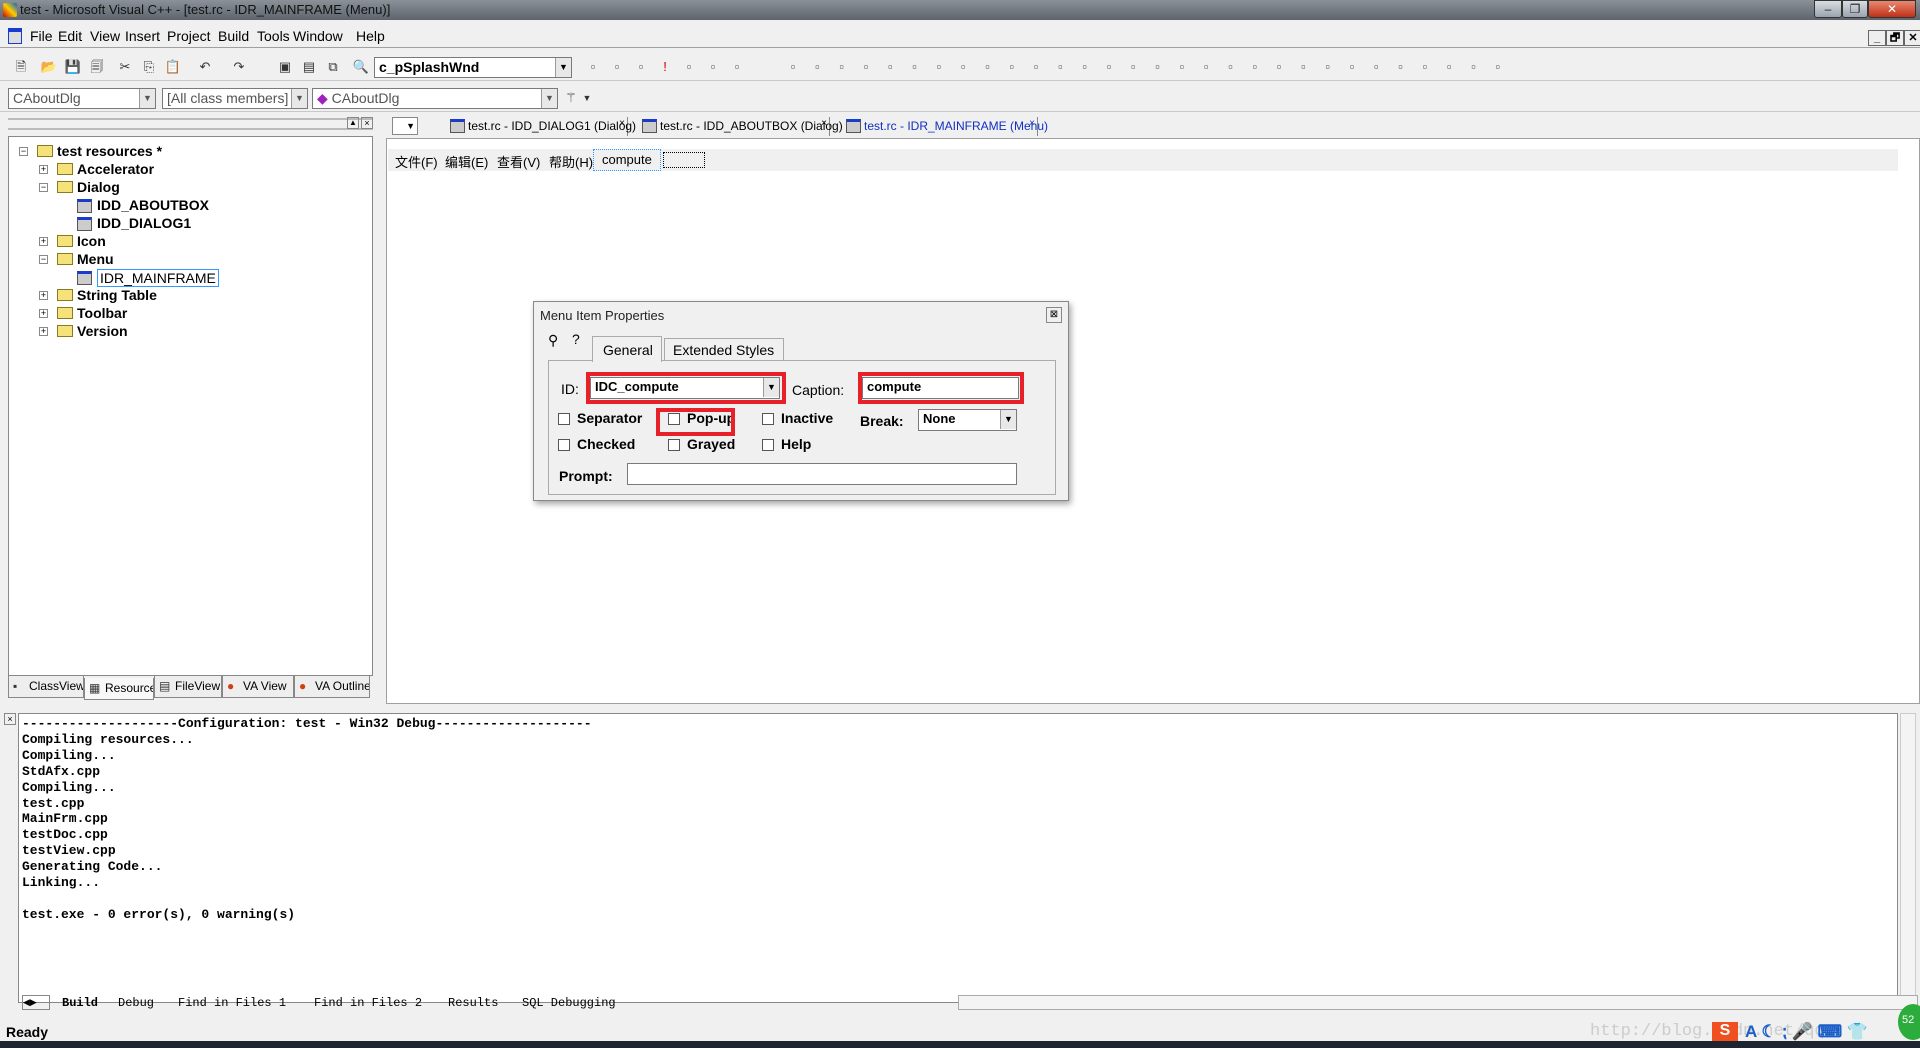  Describe the element at coordinates (587, 98) in the screenshot. I see `wizard-dropdown-icon: ▼` at that location.